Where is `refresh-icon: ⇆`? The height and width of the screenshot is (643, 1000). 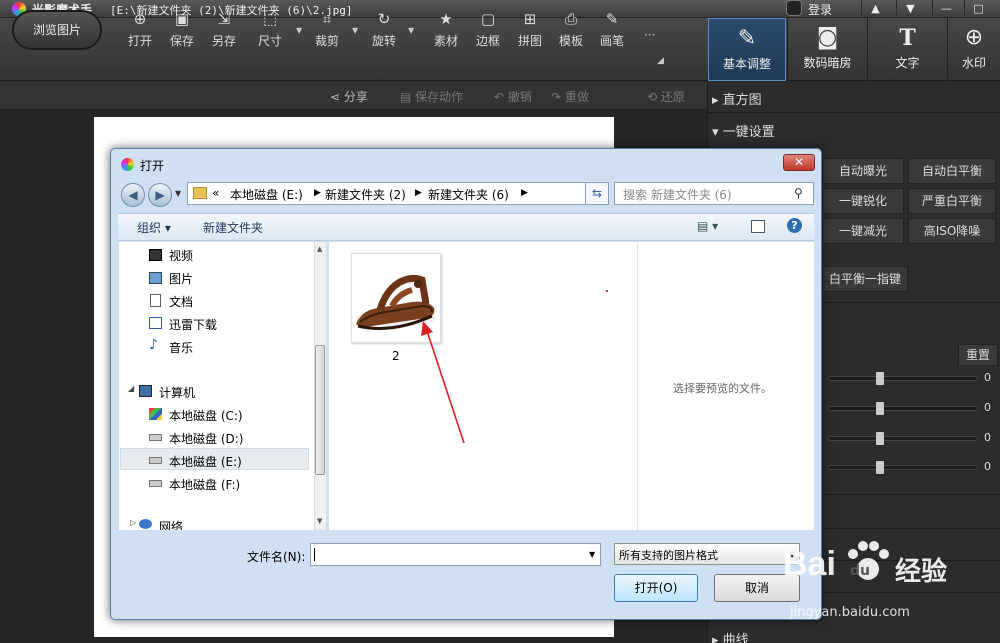
refresh-icon: ⇆ is located at coordinates (597, 193).